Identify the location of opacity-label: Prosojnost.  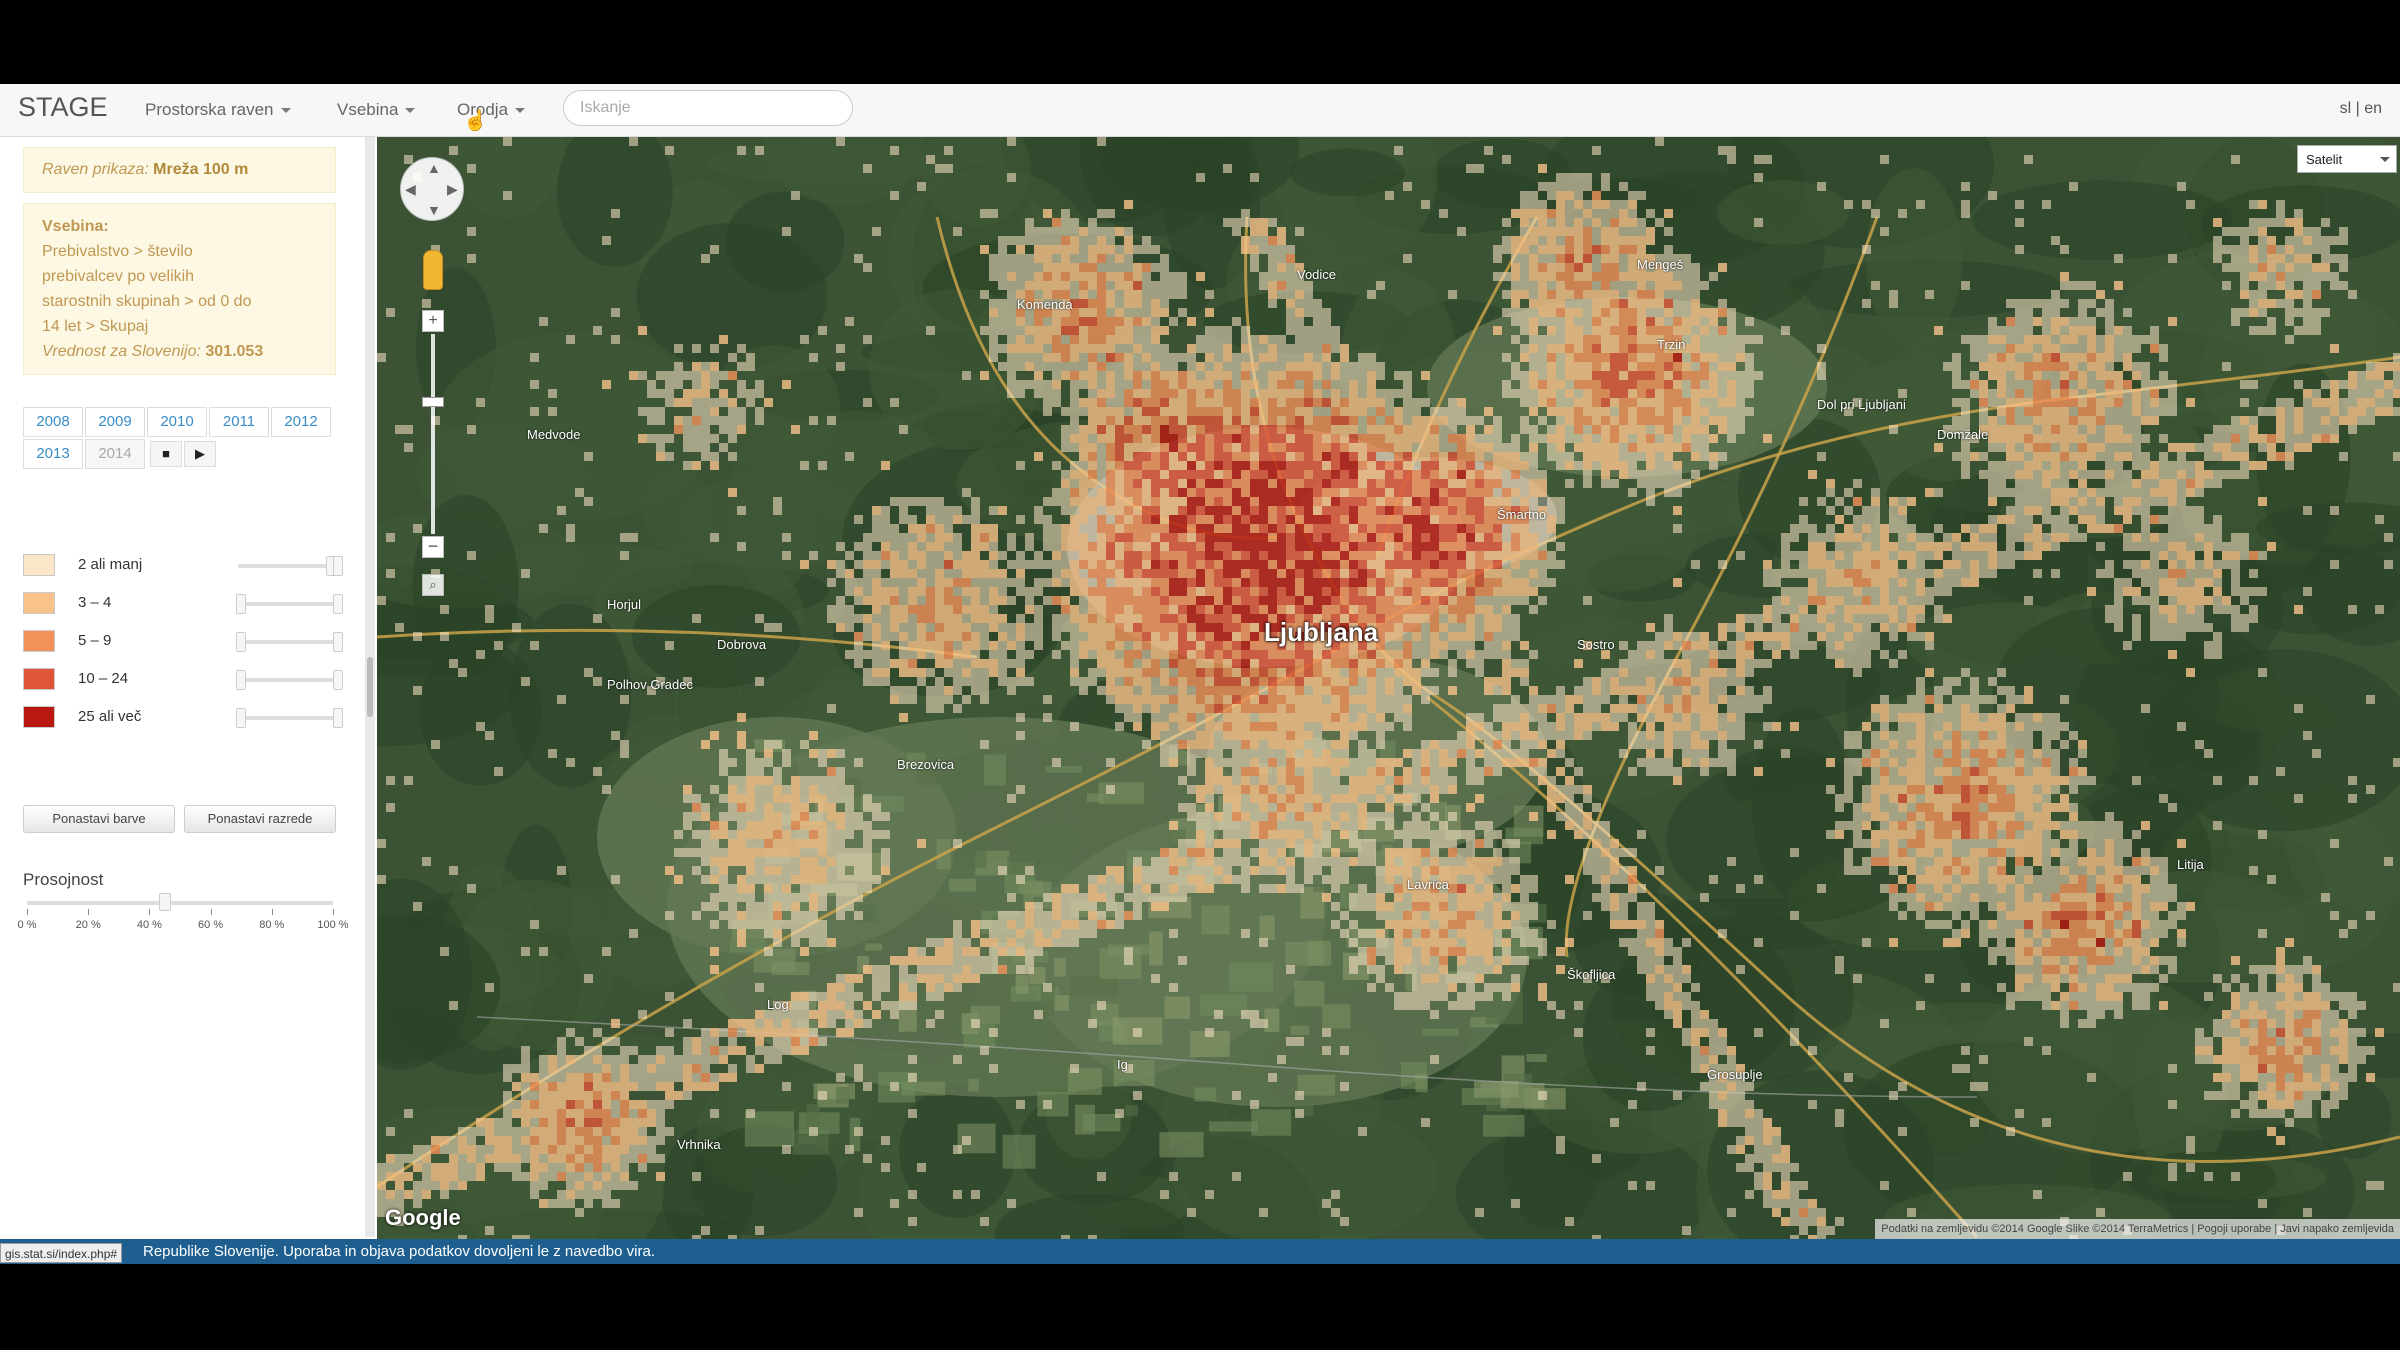
(63, 879).